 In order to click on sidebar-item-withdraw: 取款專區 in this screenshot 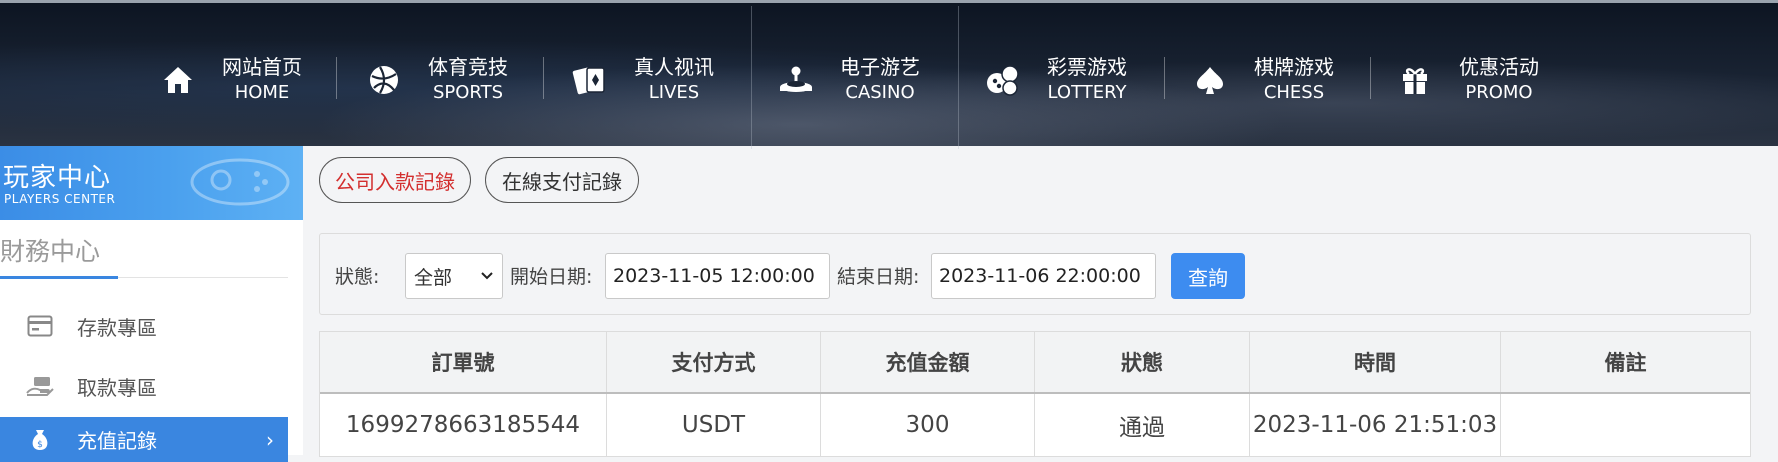, I will do `click(144, 386)`.